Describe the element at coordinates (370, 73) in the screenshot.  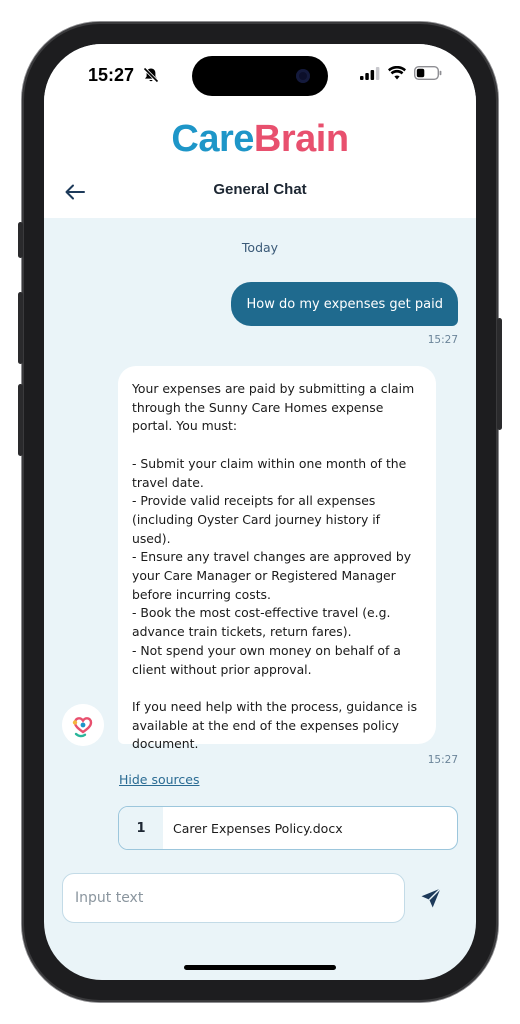
I see `cellular-signal-icon` at that location.